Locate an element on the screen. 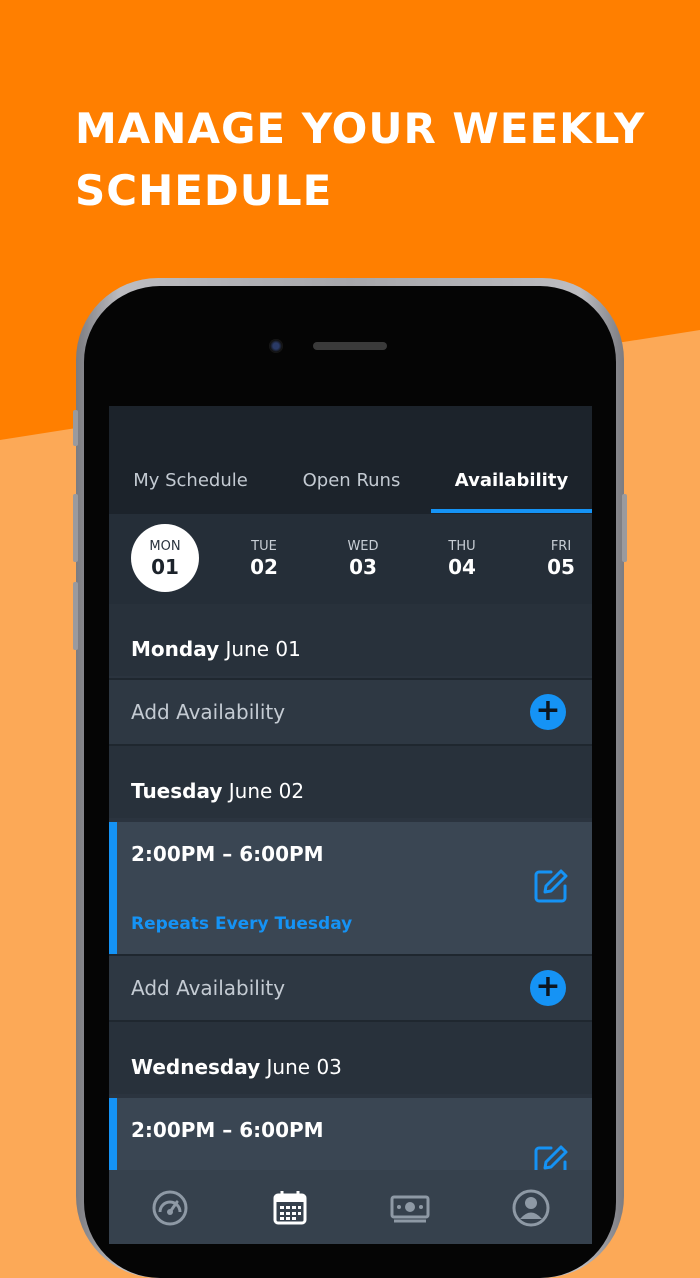  earpiece-speaker is located at coordinates (350, 346).